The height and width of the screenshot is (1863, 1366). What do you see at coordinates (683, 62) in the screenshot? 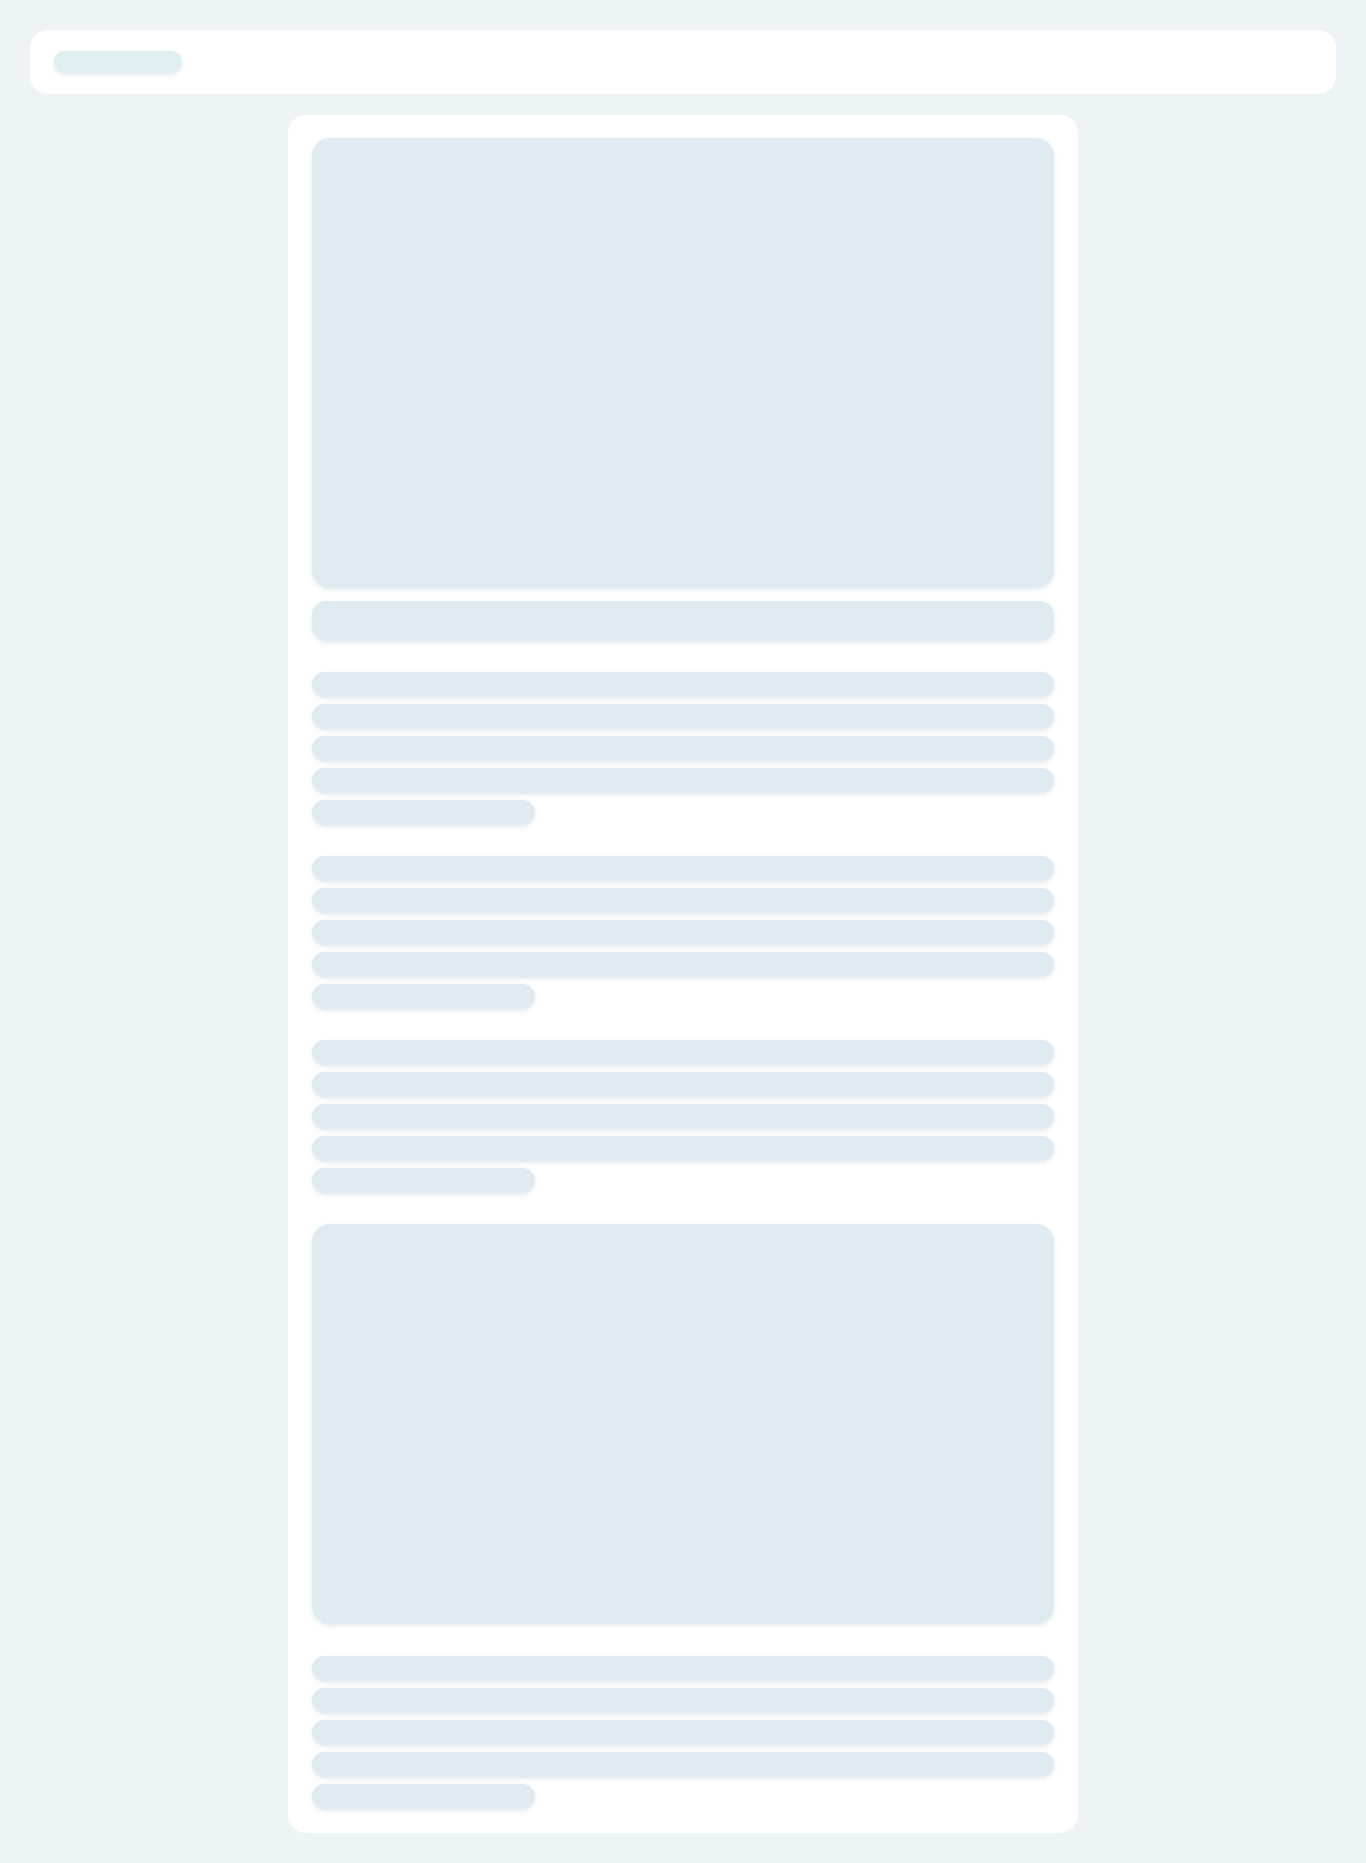
I see `top-bar` at bounding box center [683, 62].